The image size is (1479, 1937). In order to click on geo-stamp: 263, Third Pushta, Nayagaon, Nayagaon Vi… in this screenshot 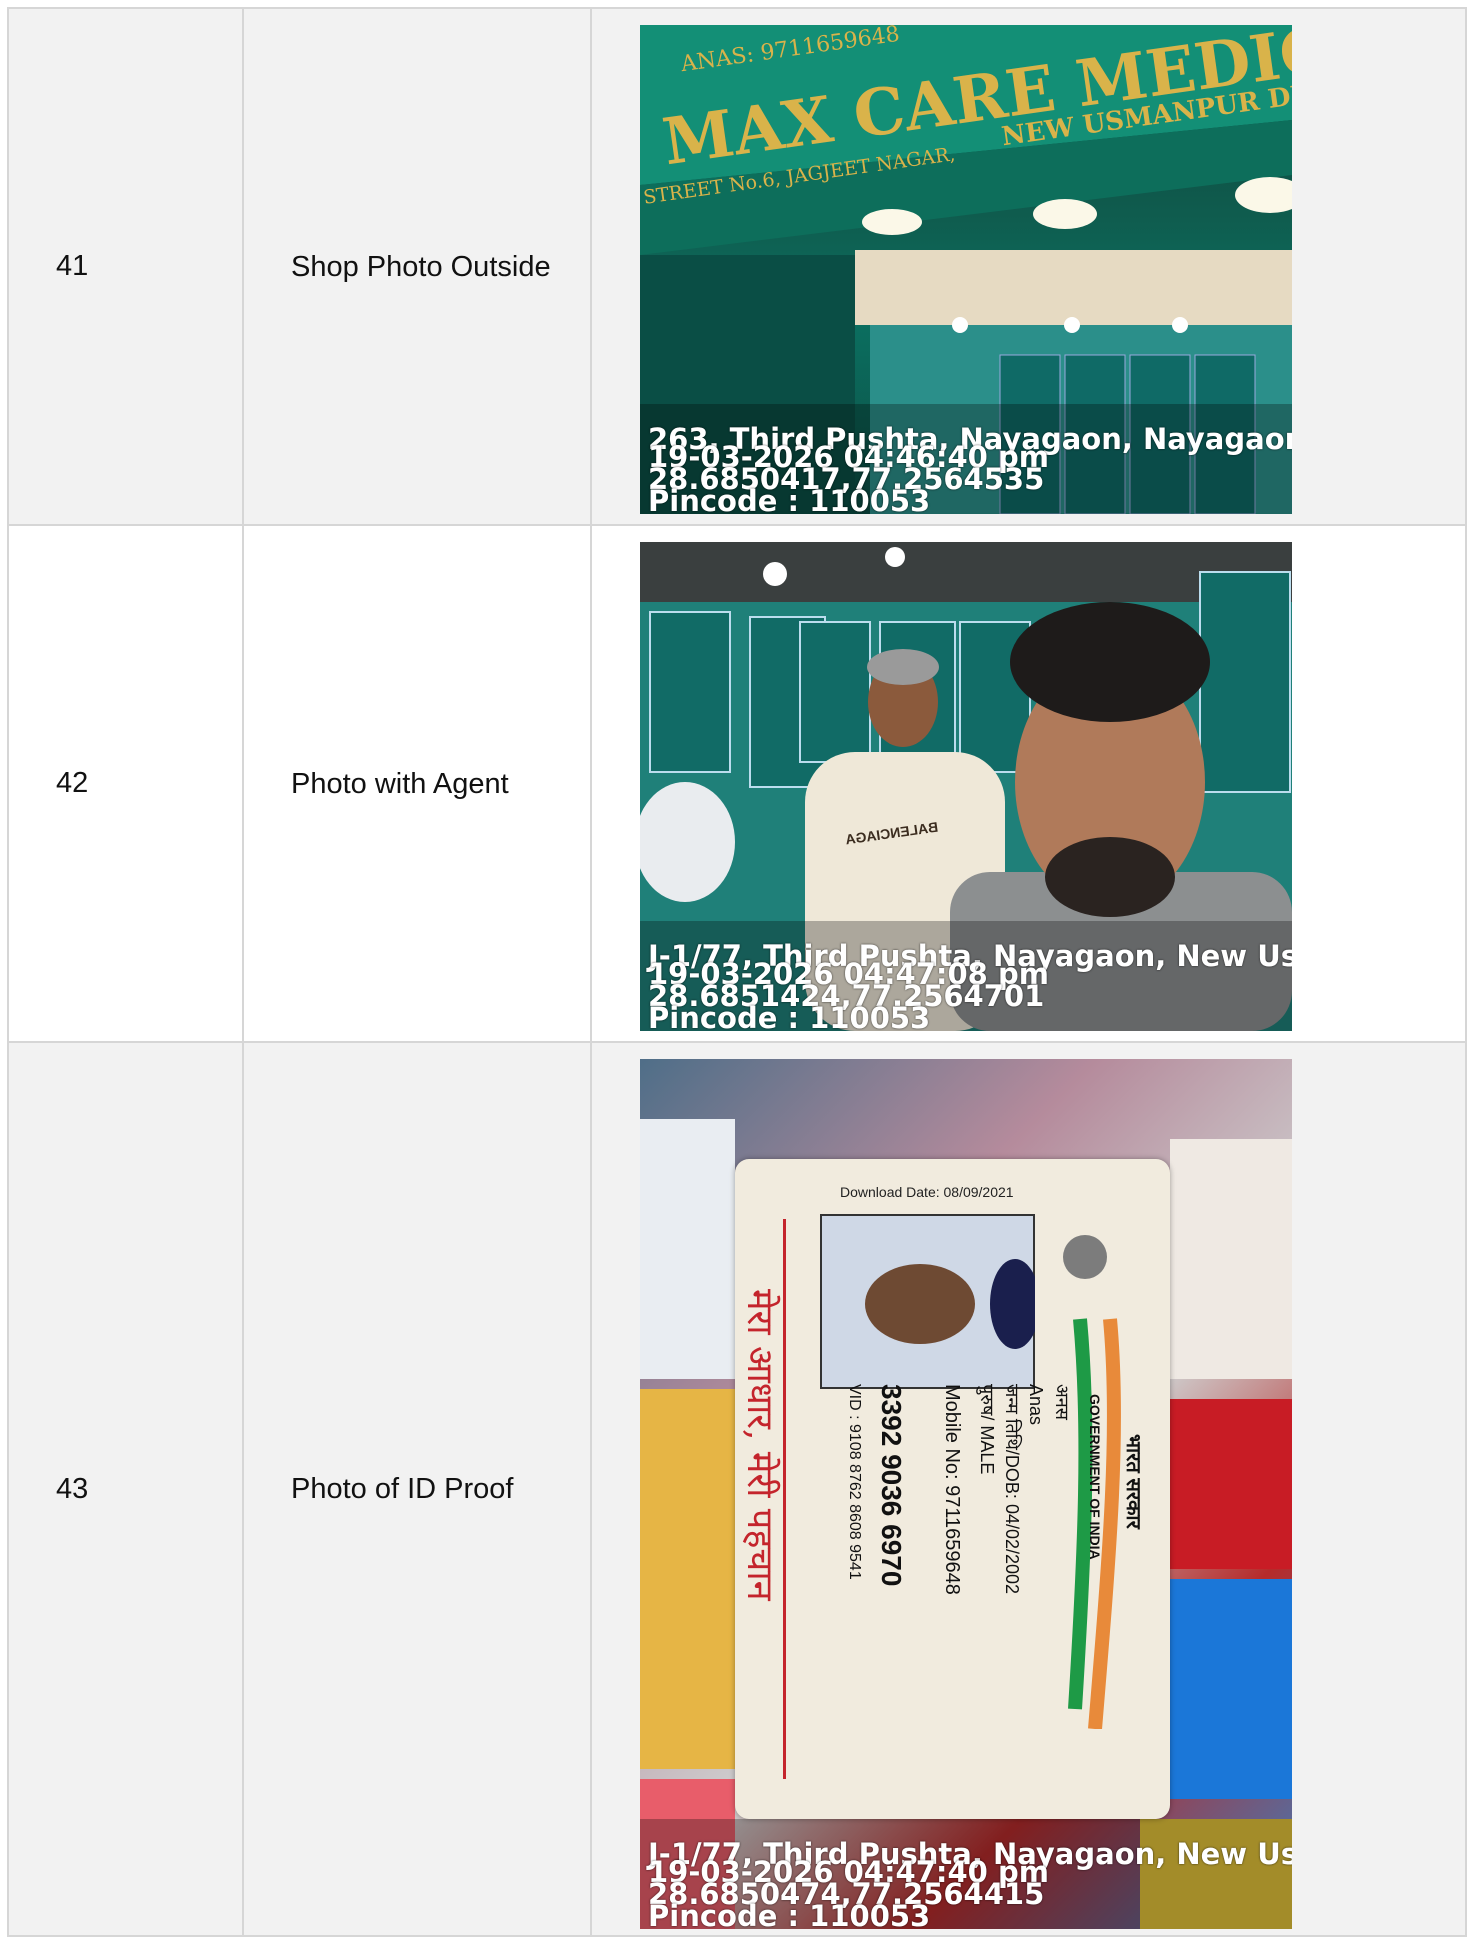, I will do `click(970, 470)`.